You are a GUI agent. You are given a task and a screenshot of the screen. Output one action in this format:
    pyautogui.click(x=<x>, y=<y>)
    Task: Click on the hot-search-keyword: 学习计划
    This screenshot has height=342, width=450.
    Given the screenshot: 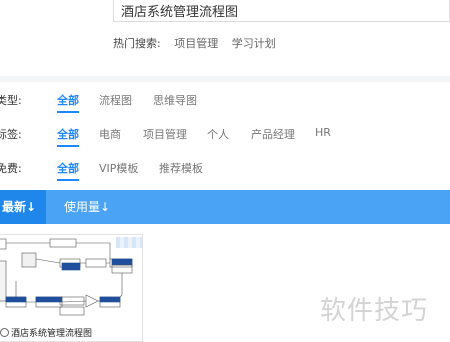 What is the action you would take?
    pyautogui.click(x=254, y=43)
    